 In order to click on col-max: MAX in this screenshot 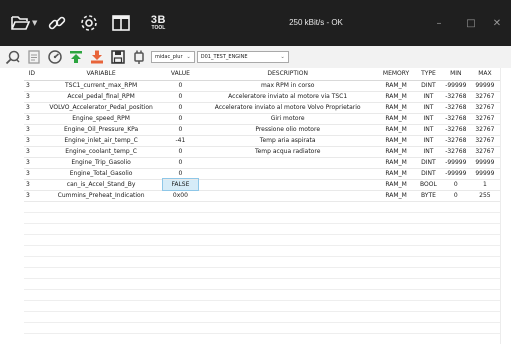, I will do `click(484, 74)`.